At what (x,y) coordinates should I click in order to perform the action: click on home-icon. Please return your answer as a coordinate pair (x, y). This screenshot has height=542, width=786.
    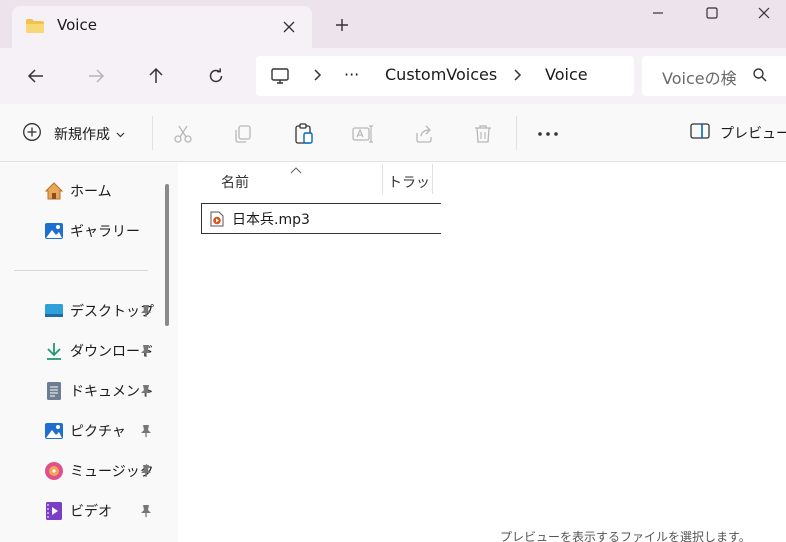
    Looking at the image, I should click on (54, 191).